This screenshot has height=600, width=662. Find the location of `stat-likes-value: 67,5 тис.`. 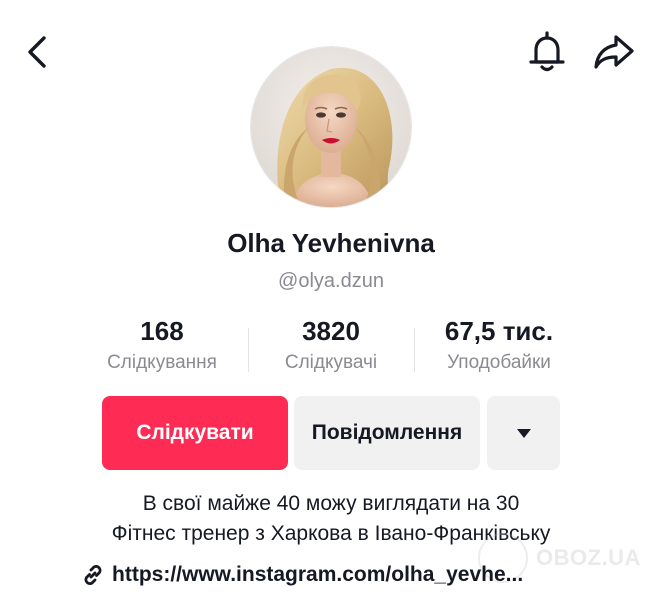

stat-likes-value: 67,5 тис. is located at coordinates (499, 331).